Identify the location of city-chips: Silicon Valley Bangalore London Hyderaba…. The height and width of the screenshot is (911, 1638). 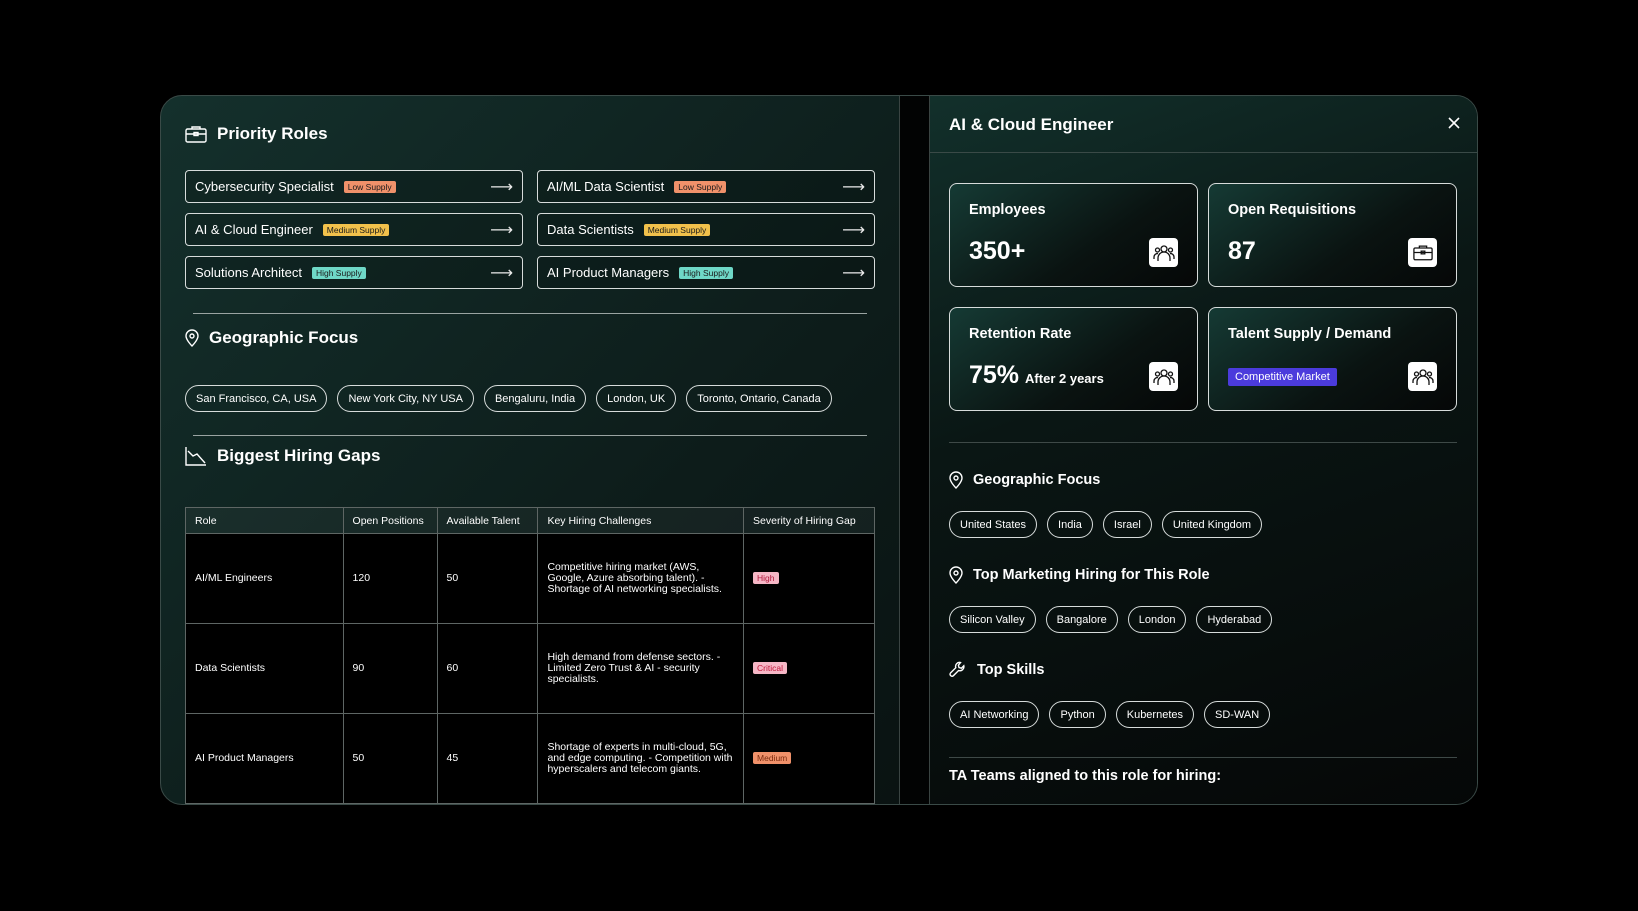
(1111, 619).